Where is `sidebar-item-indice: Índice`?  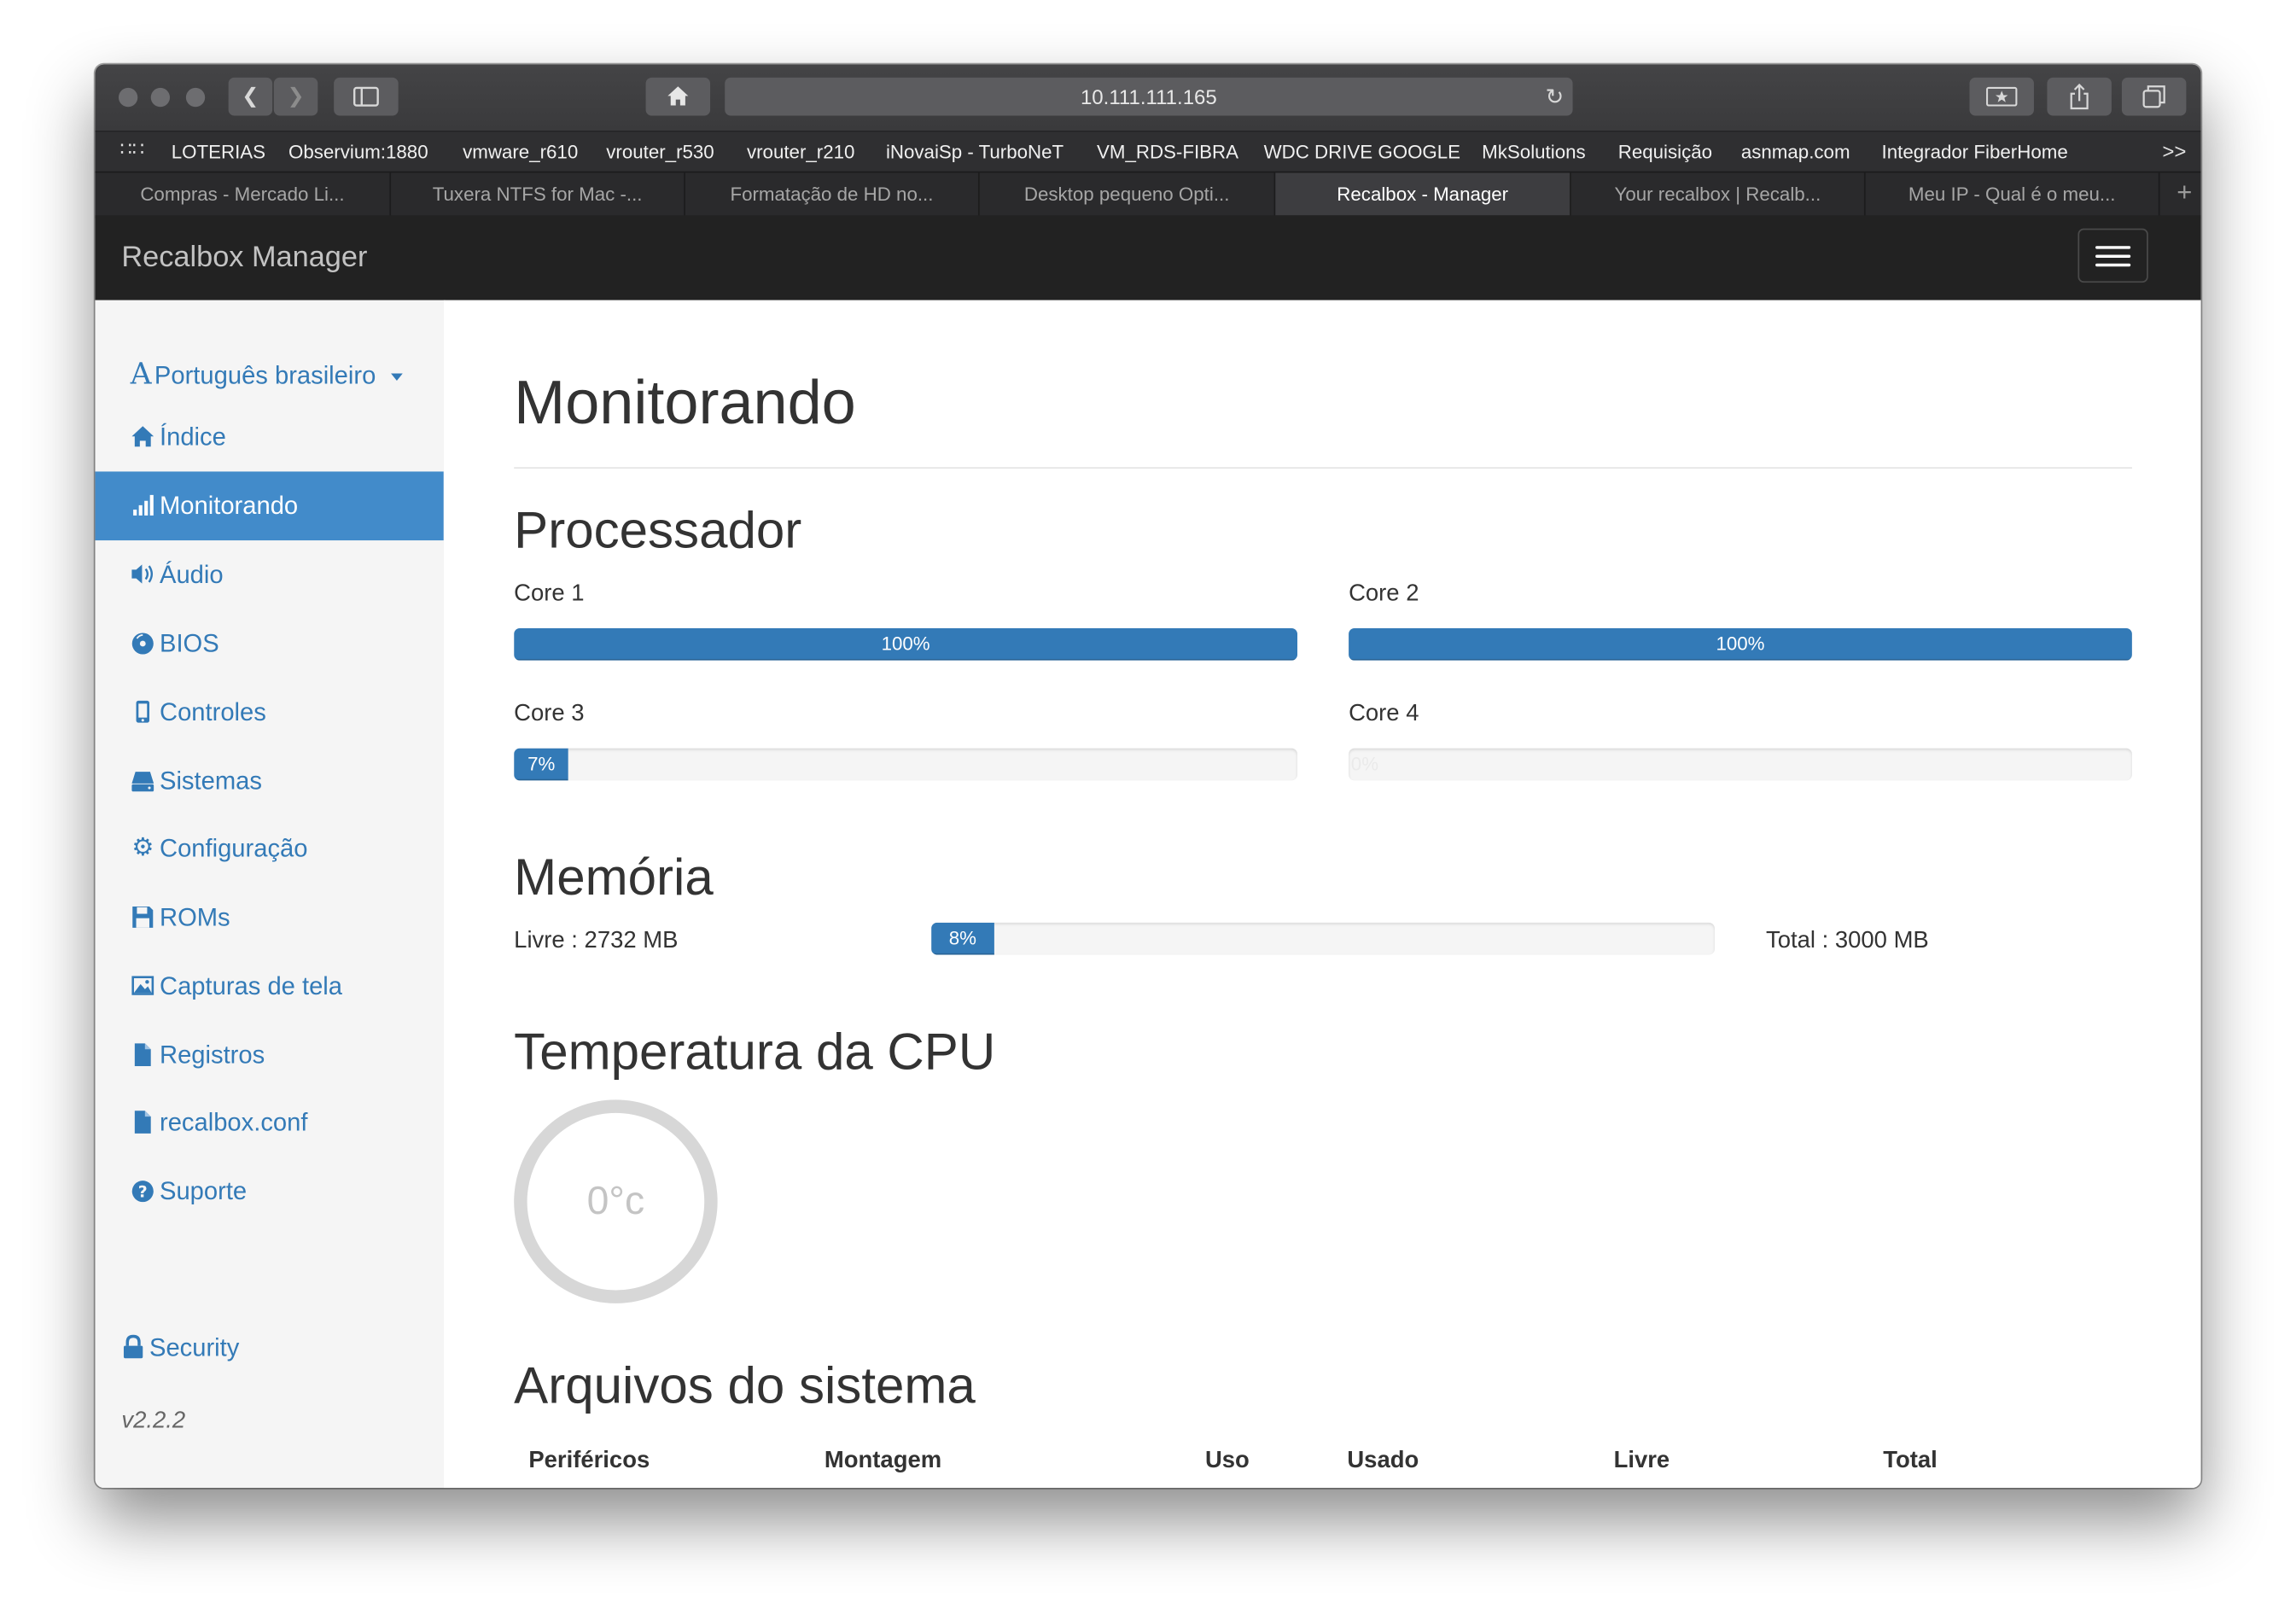 sidebar-item-indice: Índice is located at coordinates (270, 437).